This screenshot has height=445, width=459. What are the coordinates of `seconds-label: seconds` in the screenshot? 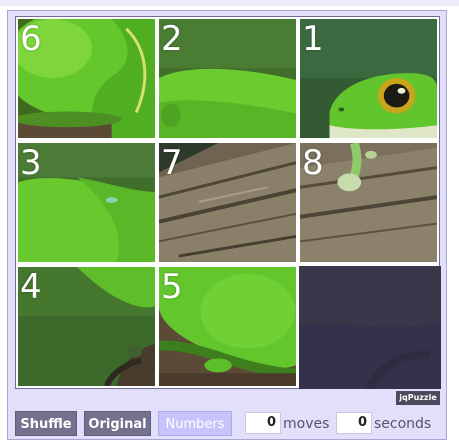 It's located at (403, 424).